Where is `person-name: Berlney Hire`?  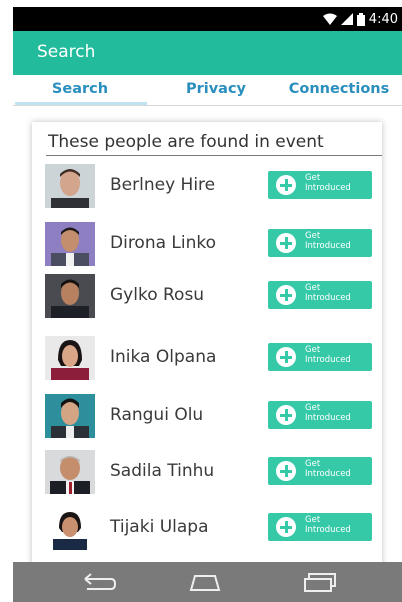
person-name: Berlney Hire is located at coordinates (163, 185).